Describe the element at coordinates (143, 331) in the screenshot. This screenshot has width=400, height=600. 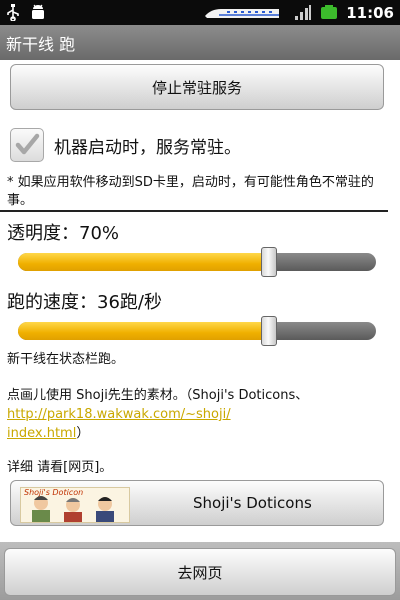
I see `speed-fill` at that location.